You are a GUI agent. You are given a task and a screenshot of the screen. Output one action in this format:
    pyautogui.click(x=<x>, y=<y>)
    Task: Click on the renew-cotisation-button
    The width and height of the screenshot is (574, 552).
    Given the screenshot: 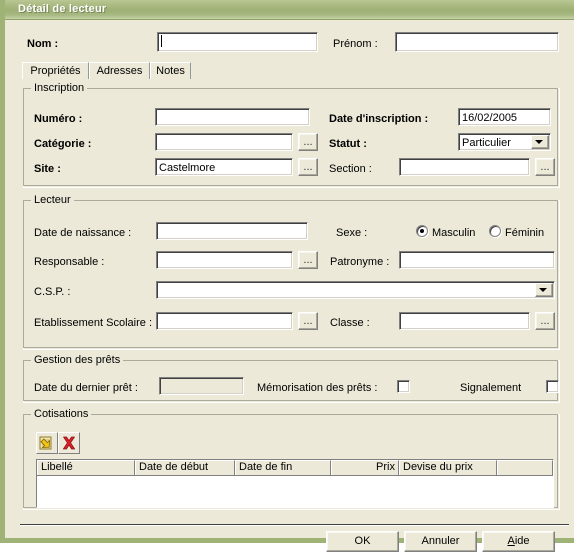 What is the action you would take?
    pyautogui.click(x=47, y=443)
    